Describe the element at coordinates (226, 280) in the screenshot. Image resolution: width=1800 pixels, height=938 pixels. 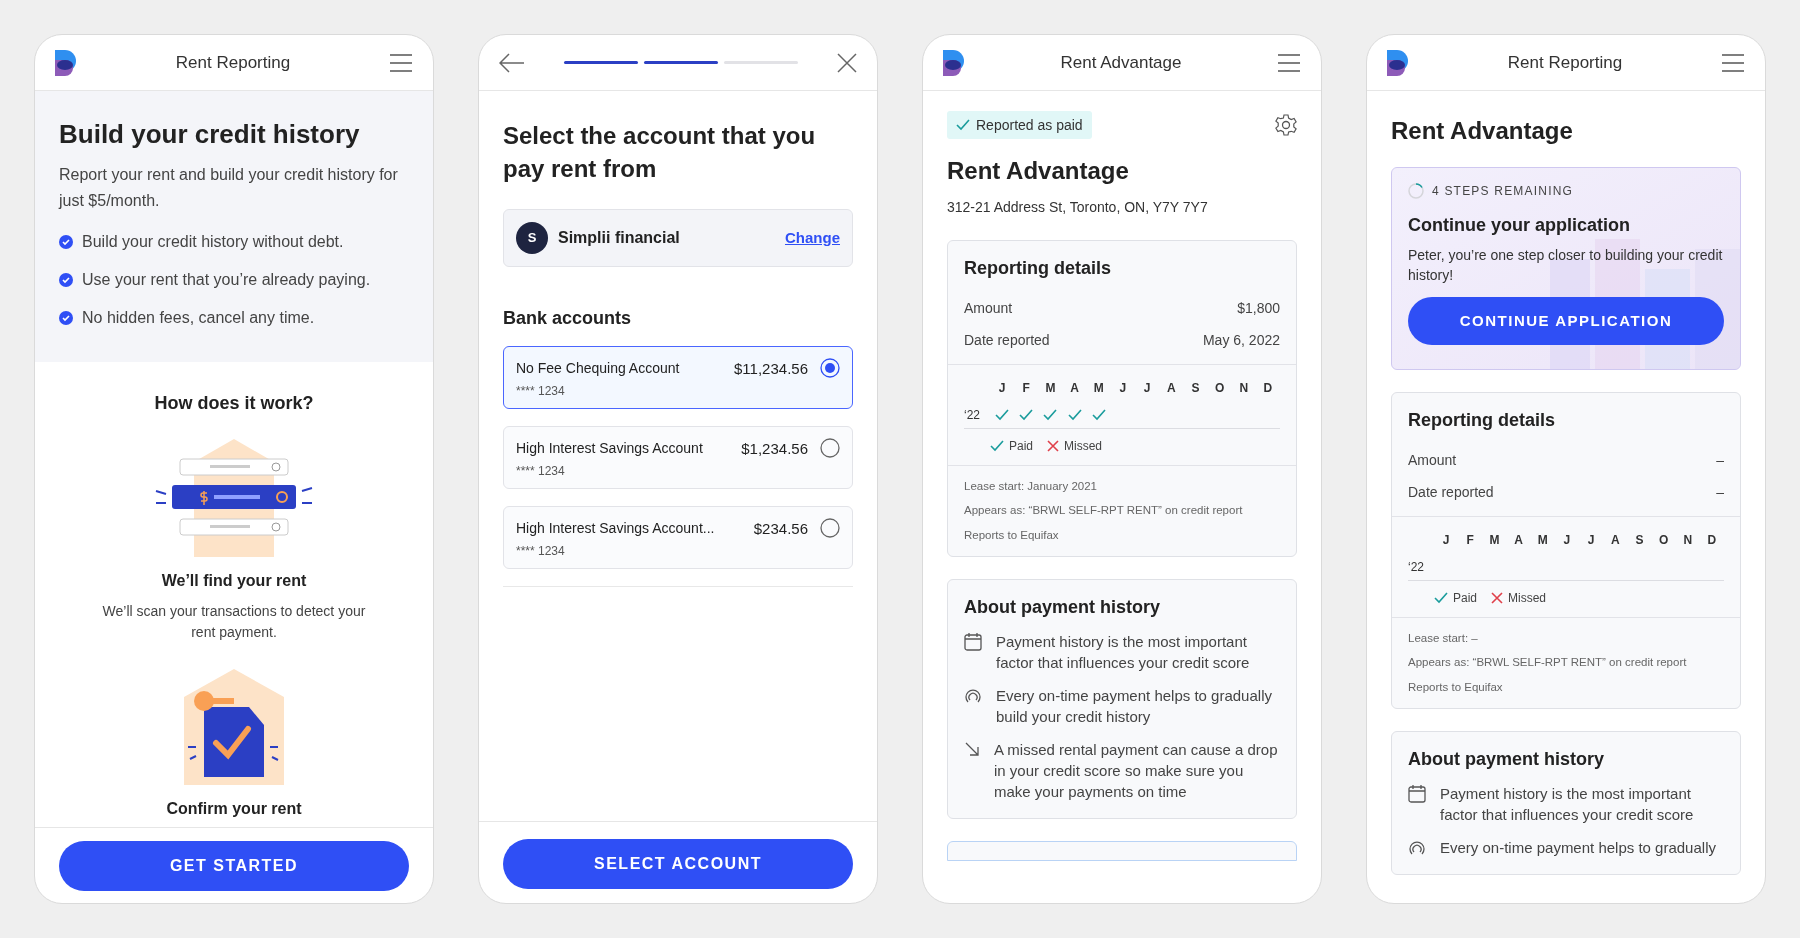
I see `benefit-text: Use your rent that you’re already paying.` at that location.